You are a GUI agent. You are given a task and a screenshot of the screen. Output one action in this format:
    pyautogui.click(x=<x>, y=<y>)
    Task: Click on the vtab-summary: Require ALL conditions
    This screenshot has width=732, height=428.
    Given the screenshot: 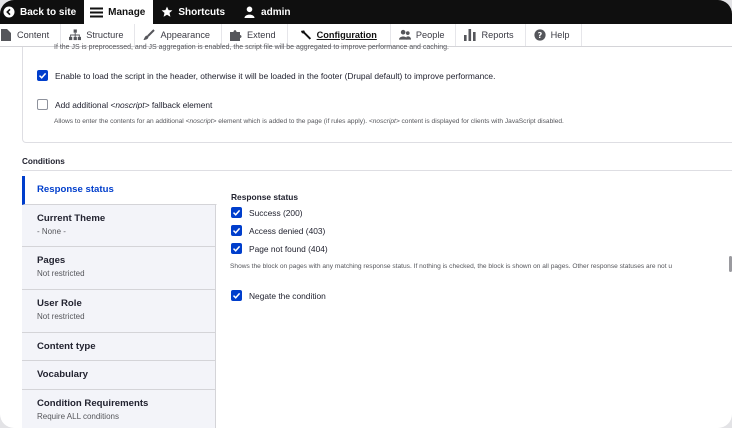 What is the action you would take?
    pyautogui.click(x=78, y=416)
    